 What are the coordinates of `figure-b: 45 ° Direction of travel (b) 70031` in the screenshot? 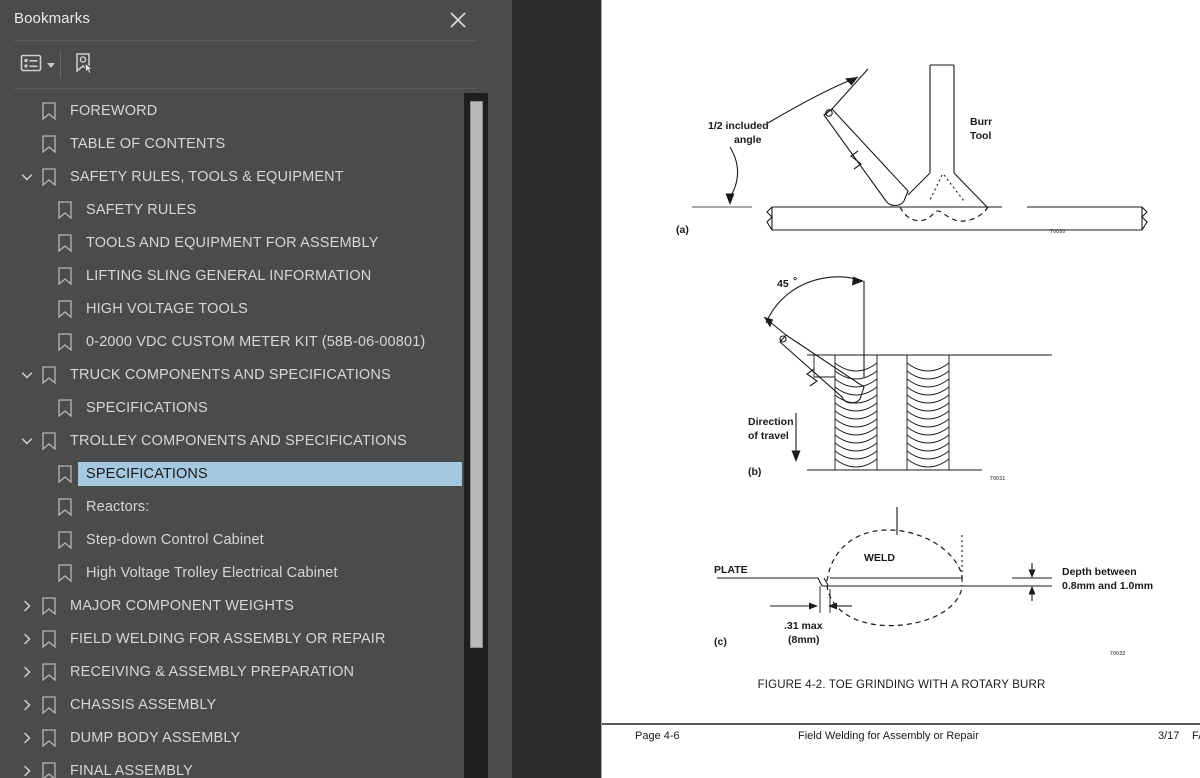 It's located at (950, 377).